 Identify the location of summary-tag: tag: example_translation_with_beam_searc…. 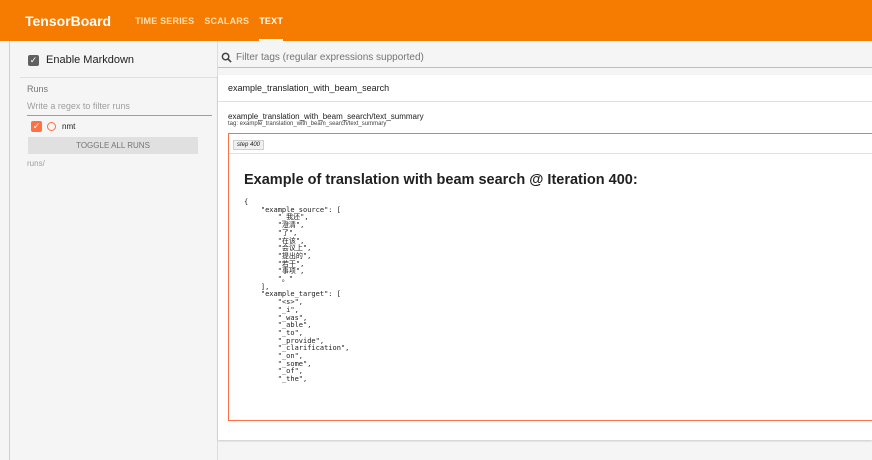
(307, 124).